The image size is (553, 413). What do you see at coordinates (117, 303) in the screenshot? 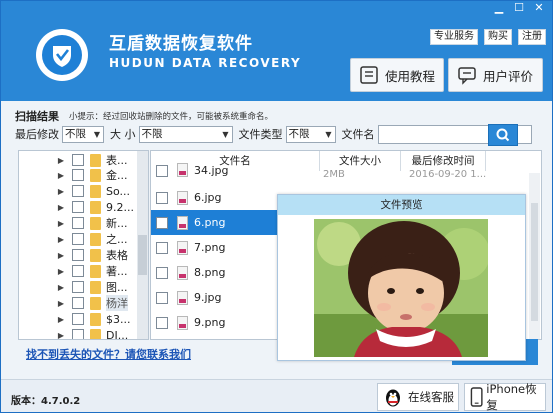
I see `tree-item-label: 杨洋` at bounding box center [117, 303].